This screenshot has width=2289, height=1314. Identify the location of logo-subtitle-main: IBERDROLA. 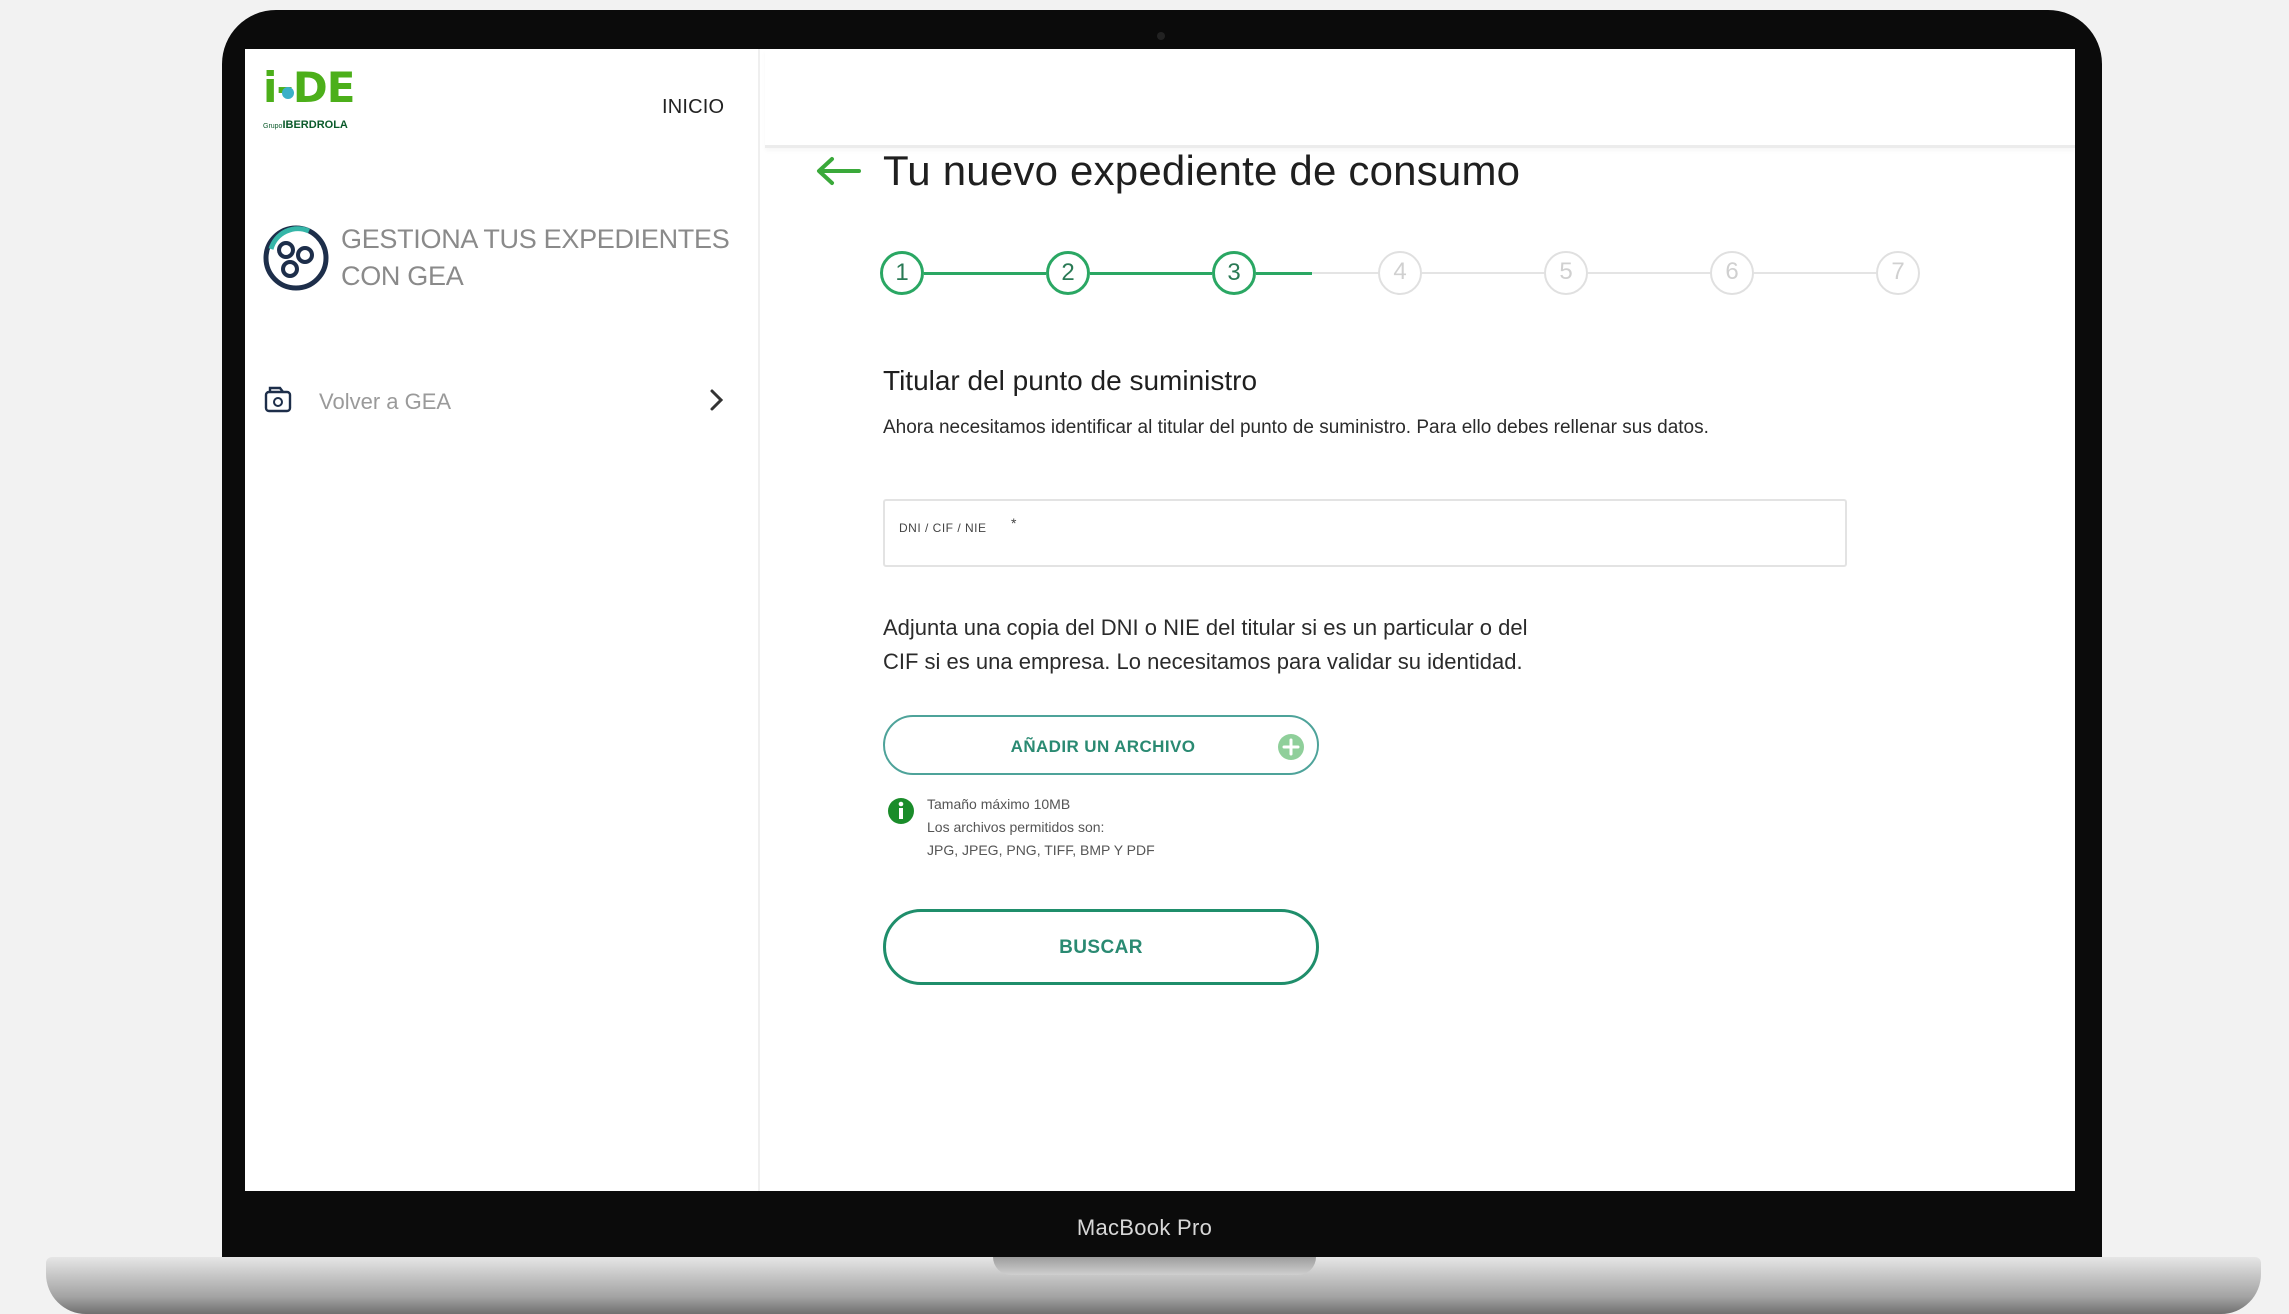
(315, 125).